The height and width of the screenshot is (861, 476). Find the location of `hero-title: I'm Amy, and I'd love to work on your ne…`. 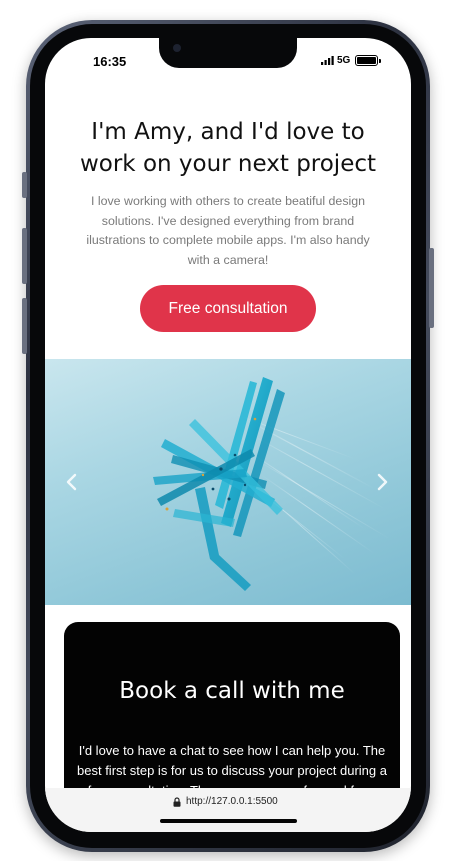

hero-title: I'm Amy, and I'd love to work on your ne… is located at coordinates (228, 148).